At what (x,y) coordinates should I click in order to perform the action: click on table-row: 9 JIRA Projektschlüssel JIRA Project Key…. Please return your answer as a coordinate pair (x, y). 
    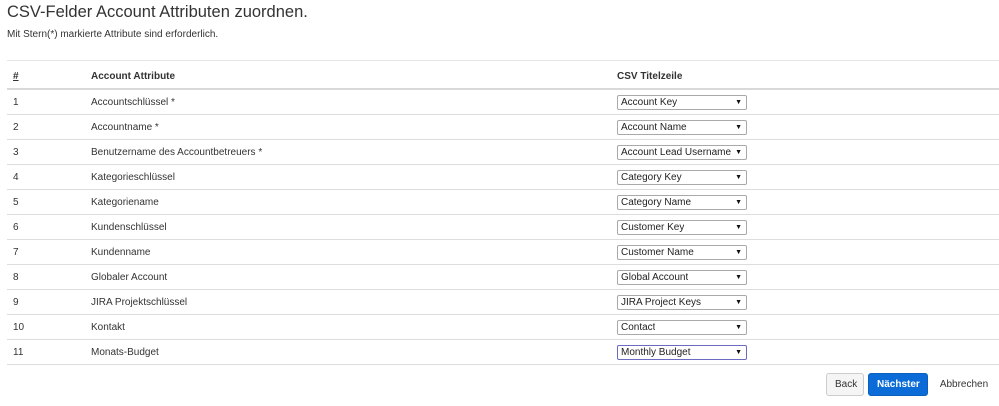
    Looking at the image, I should click on (503, 302).